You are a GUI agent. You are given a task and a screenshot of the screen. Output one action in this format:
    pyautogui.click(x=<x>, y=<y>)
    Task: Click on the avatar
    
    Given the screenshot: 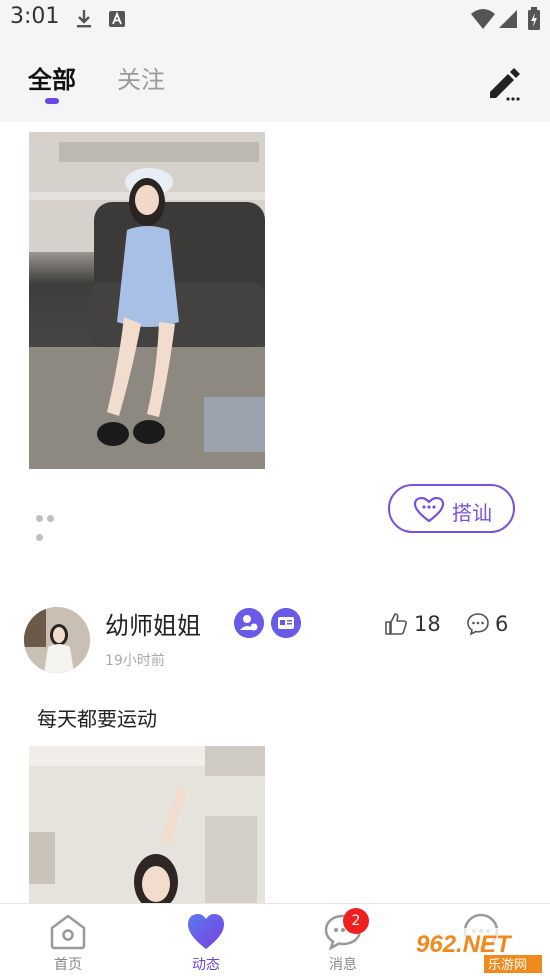 What is the action you would take?
    pyautogui.click(x=57, y=640)
    